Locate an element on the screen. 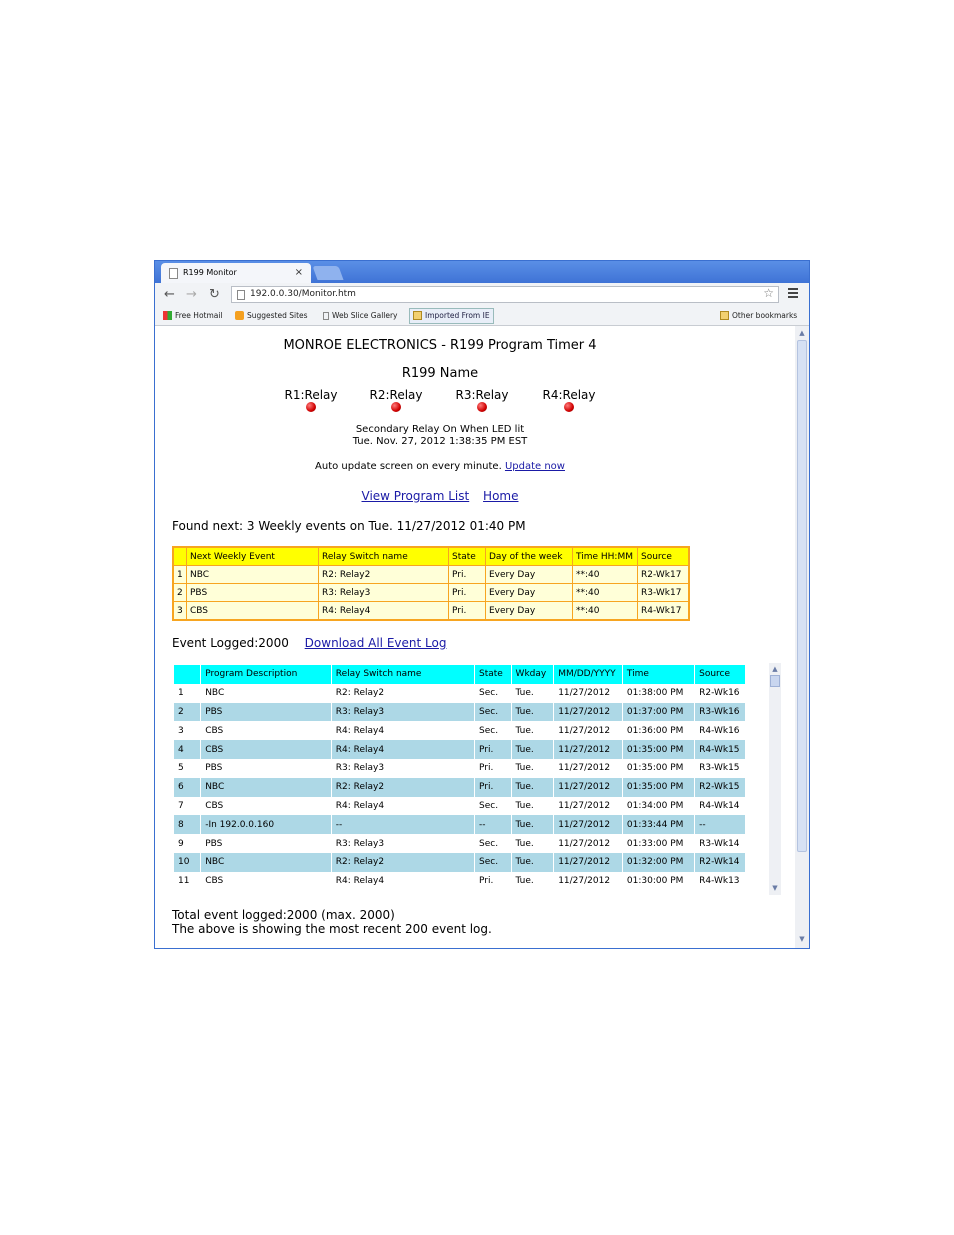 The height and width of the screenshot is (1235, 954). relay-4: R4:Relay is located at coordinates (569, 400).